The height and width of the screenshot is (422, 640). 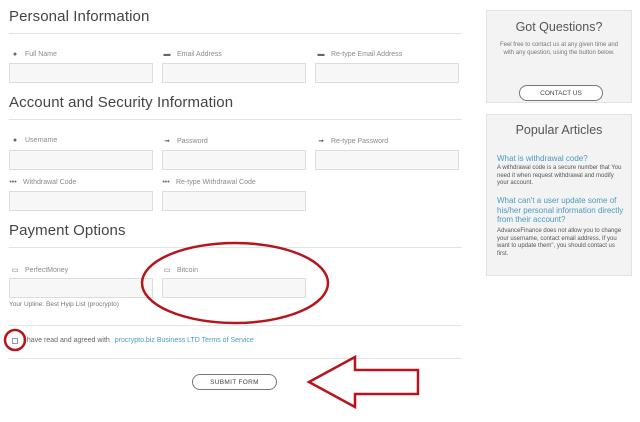 I want to click on withdrawal-code-label: ••• Withdrawal Code, so click(x=43, y=182).